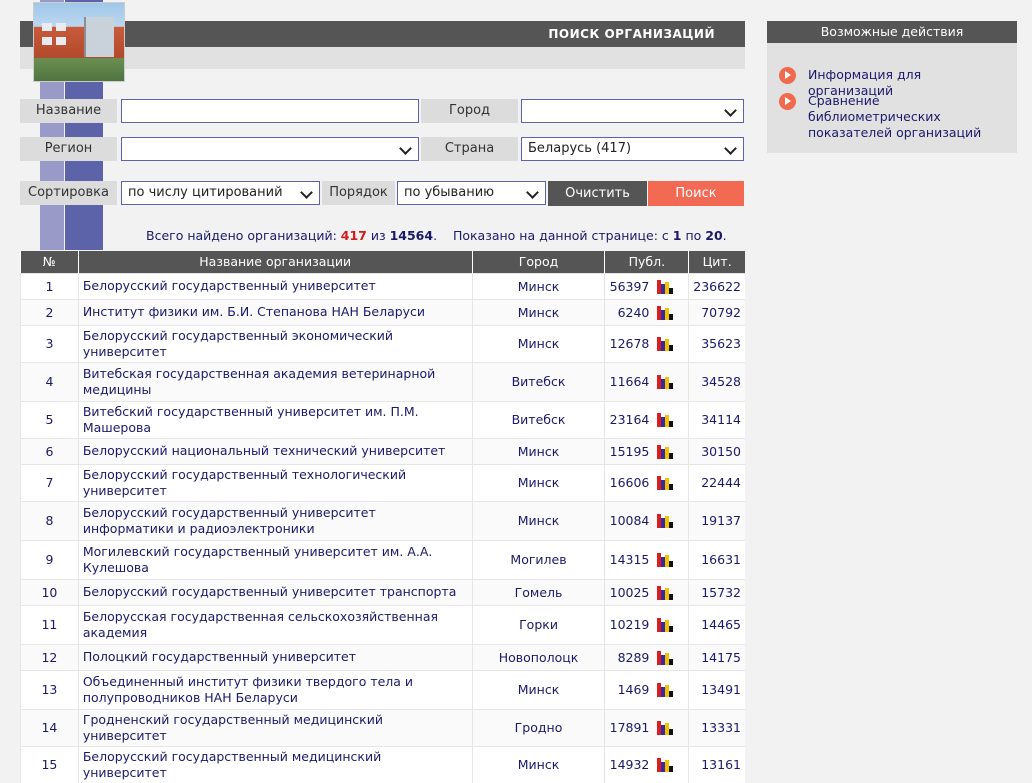  Describe the element at coordinates (629, 343) in the screenshot. I see `publications-count: 12678` at that location.